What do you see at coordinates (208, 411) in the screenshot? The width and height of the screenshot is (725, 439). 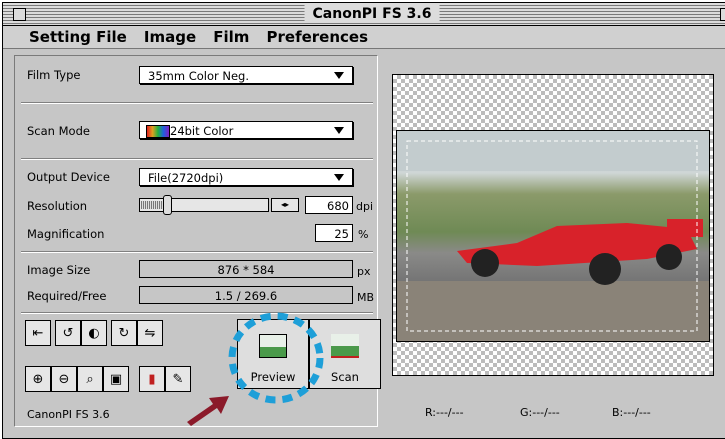 I see `pointer-arrow-annotation` at bounding box center [208, 411].